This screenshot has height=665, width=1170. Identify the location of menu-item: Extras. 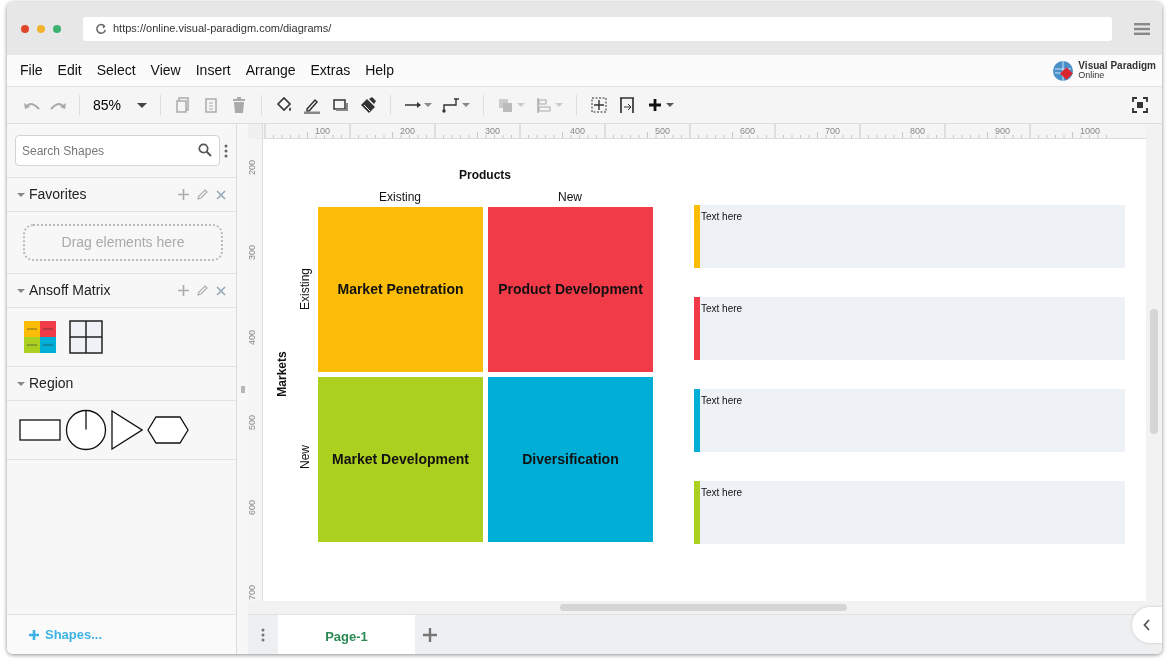
(330, 70).